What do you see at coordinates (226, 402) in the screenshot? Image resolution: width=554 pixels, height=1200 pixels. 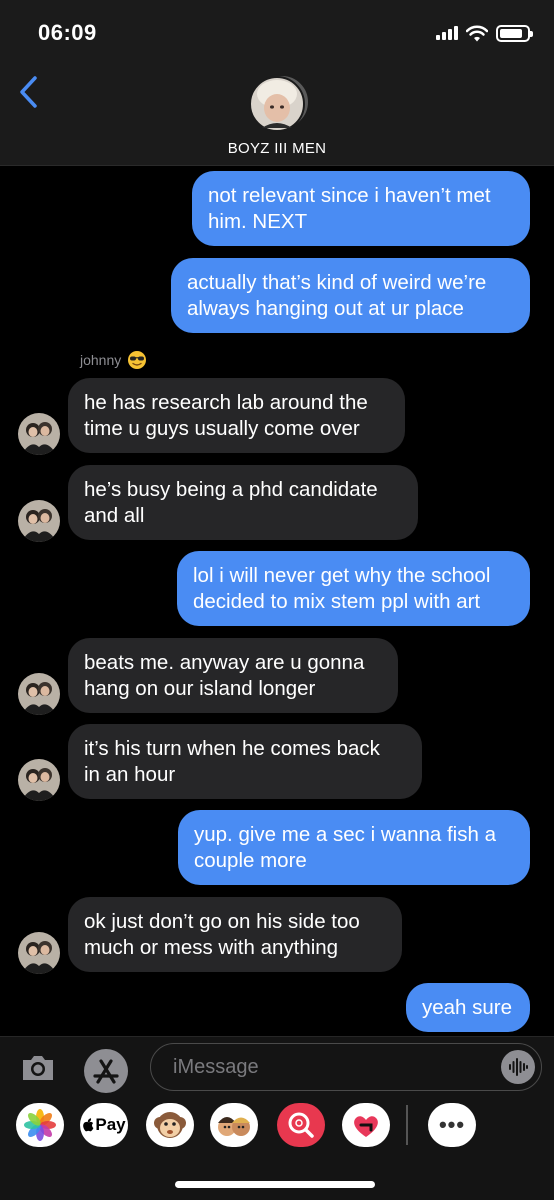 I see `message-text-line: he has research lab around the` at bounding box center [226, 402].